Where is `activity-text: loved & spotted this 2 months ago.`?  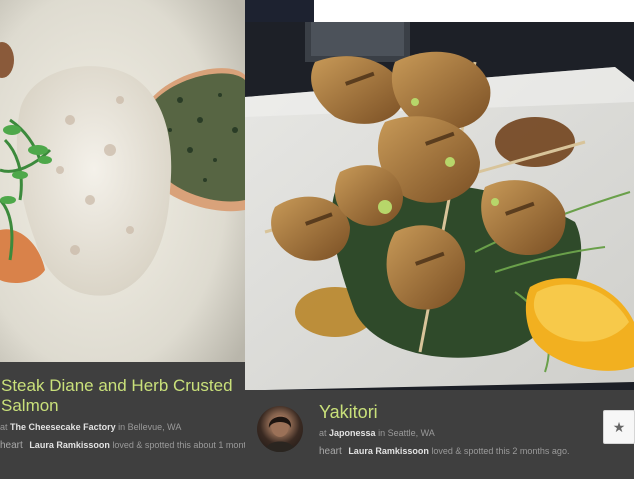 activity-text: loved & spotted this 2 months ago. is located at coordinates (500, 451).